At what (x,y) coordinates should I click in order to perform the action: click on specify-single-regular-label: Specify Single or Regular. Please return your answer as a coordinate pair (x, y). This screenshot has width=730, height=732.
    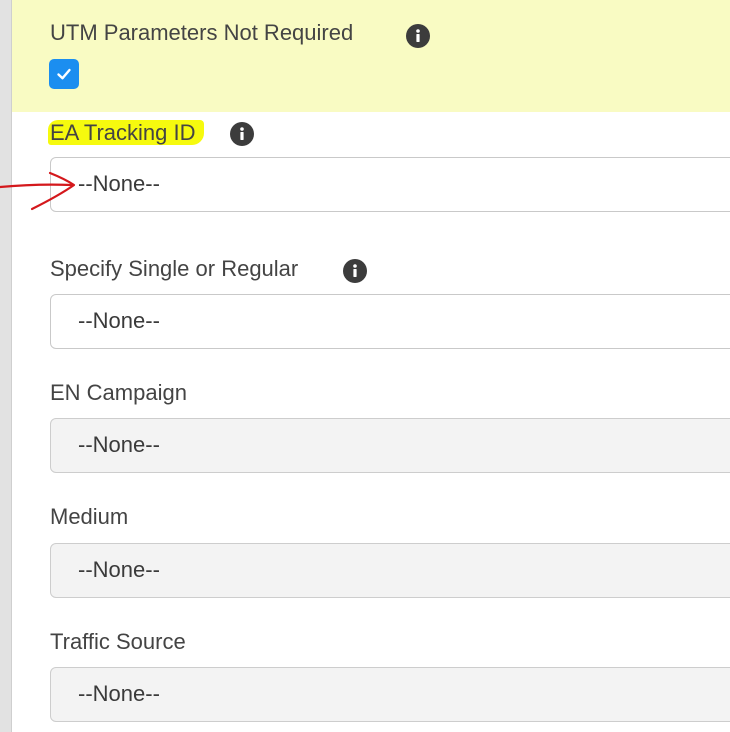
    Looking at the image, I should click on (174, 268).